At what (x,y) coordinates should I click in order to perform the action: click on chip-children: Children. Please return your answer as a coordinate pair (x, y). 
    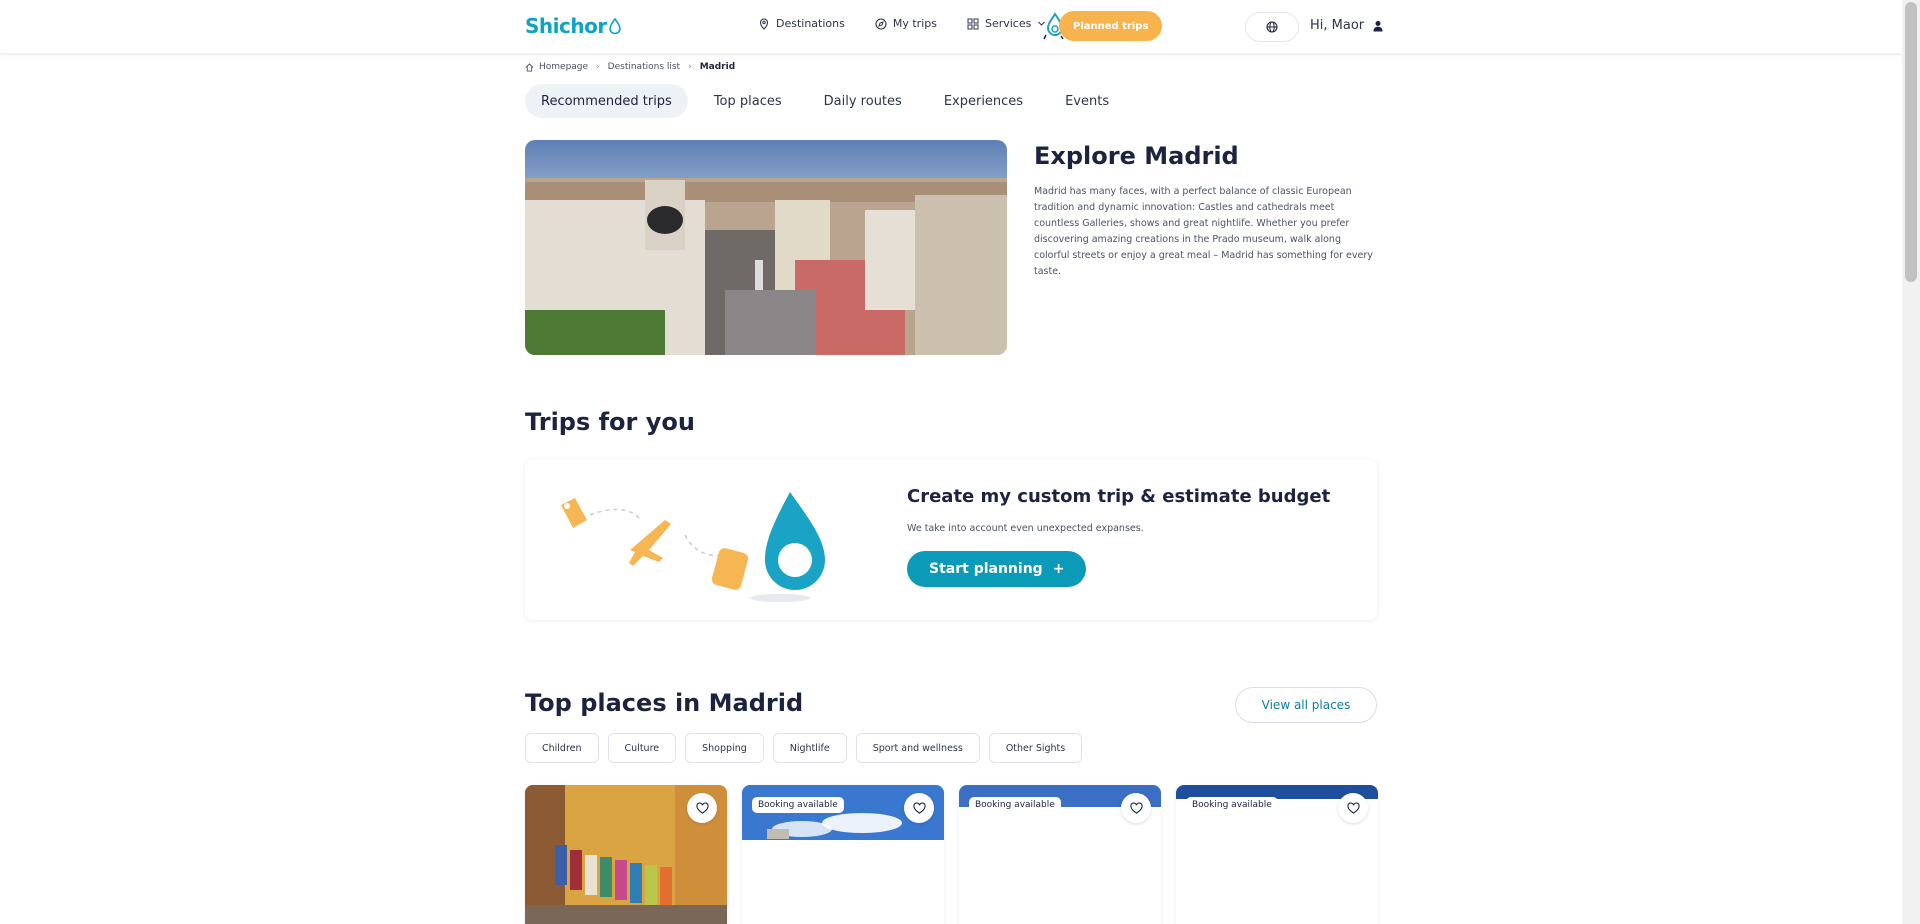
    Looking at the image, I should click on (562, 748).